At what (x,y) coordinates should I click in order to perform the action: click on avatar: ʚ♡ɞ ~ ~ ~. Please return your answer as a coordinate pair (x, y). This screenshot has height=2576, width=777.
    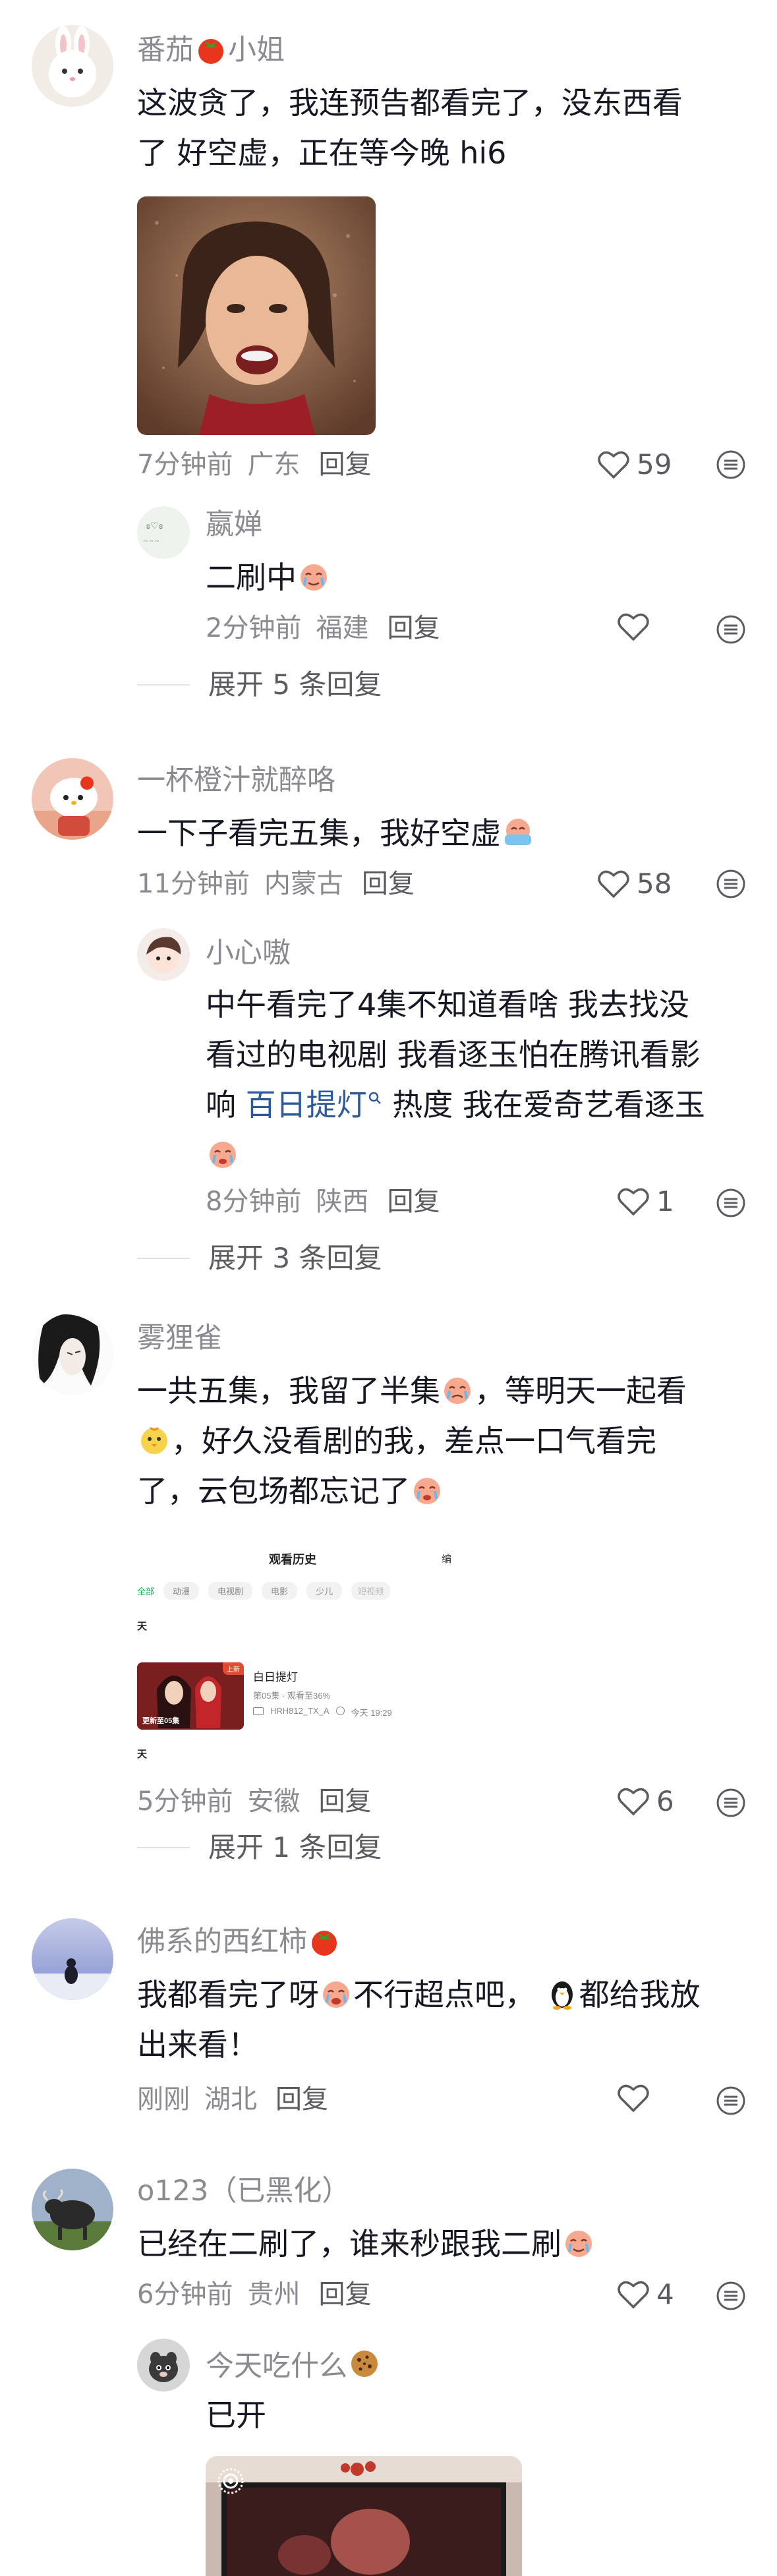
    Looking at the image, I should click on (163, 533).